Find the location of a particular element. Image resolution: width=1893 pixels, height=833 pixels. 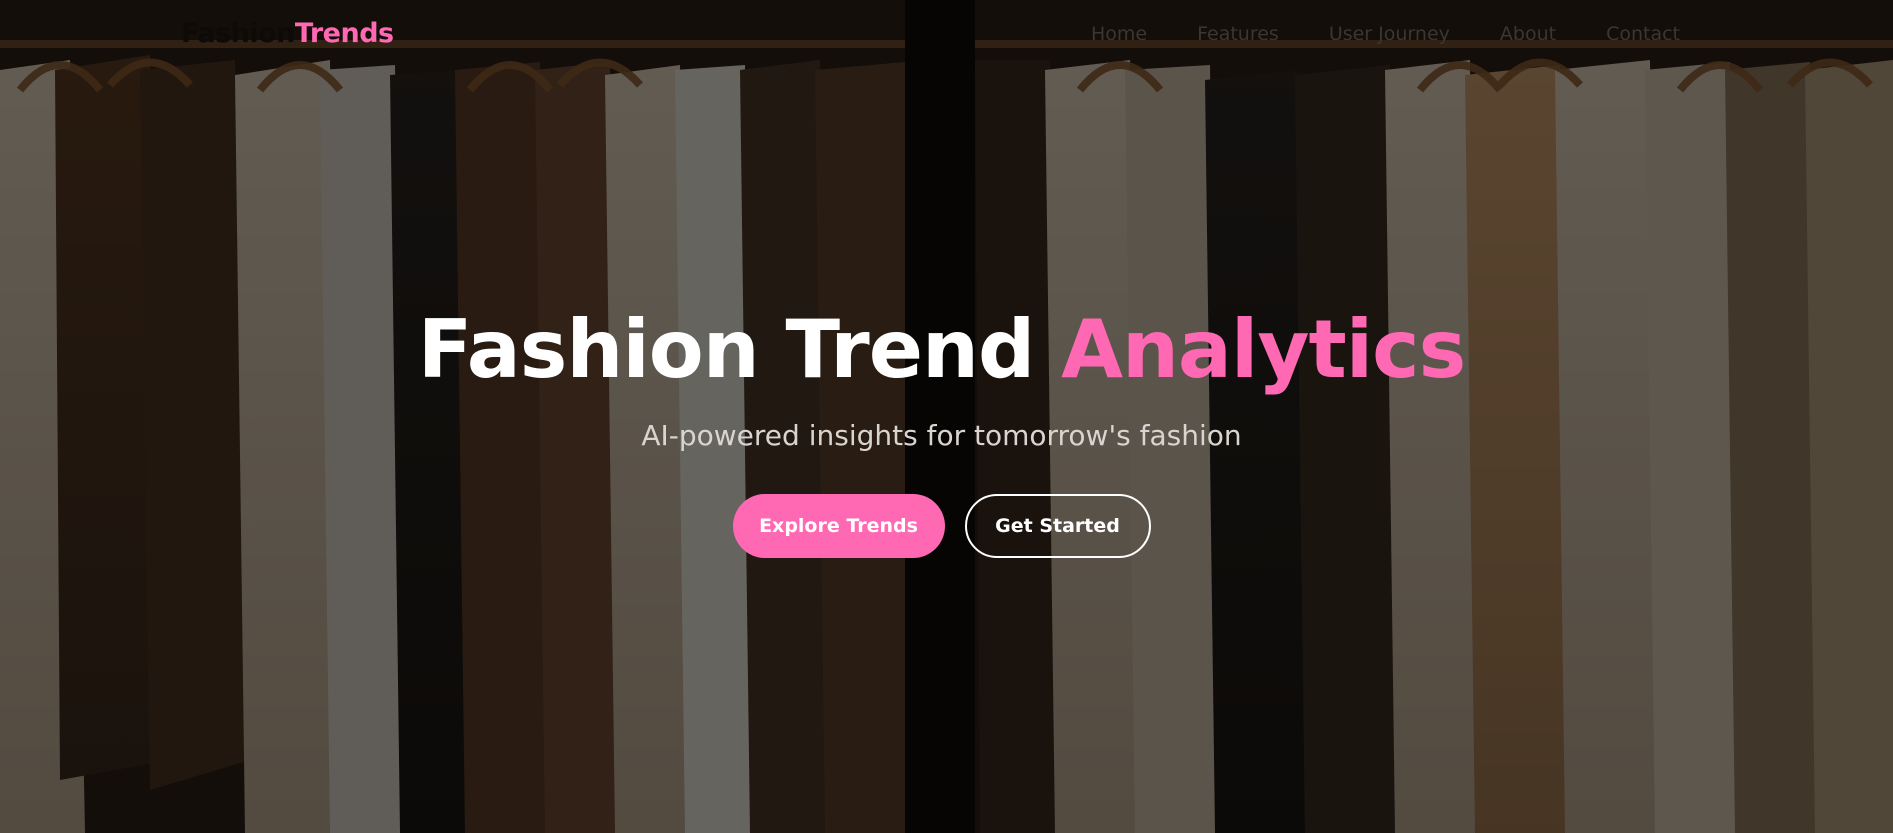

nav-links: Home Features User Journey About Contact is located at coordinates (1360, 34).